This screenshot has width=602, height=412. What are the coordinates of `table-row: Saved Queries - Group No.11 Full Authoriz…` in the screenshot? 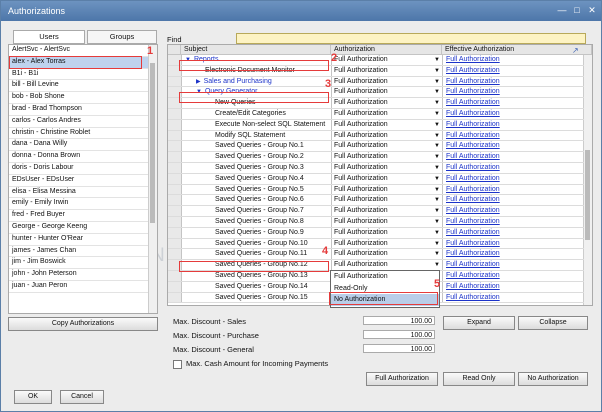 It's located at (376, 255).